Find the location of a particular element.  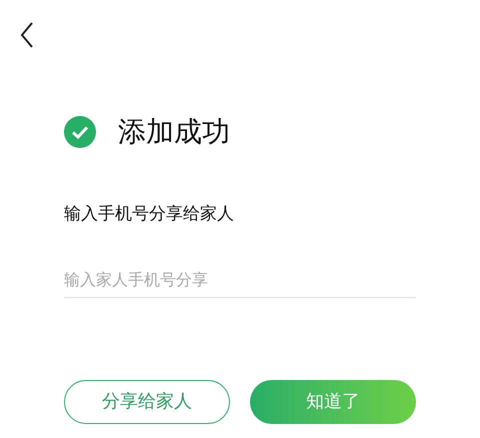

share-label: 输入手机号分享给家人 is located at coordinates (149, 214).